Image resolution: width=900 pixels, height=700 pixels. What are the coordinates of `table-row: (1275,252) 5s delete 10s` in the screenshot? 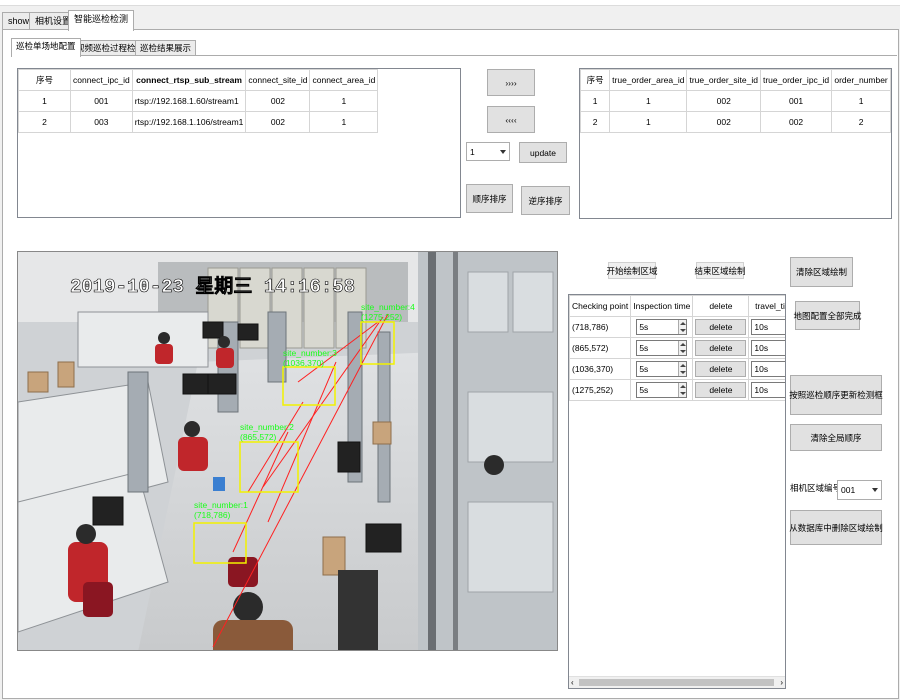 It's located at (677, 390).